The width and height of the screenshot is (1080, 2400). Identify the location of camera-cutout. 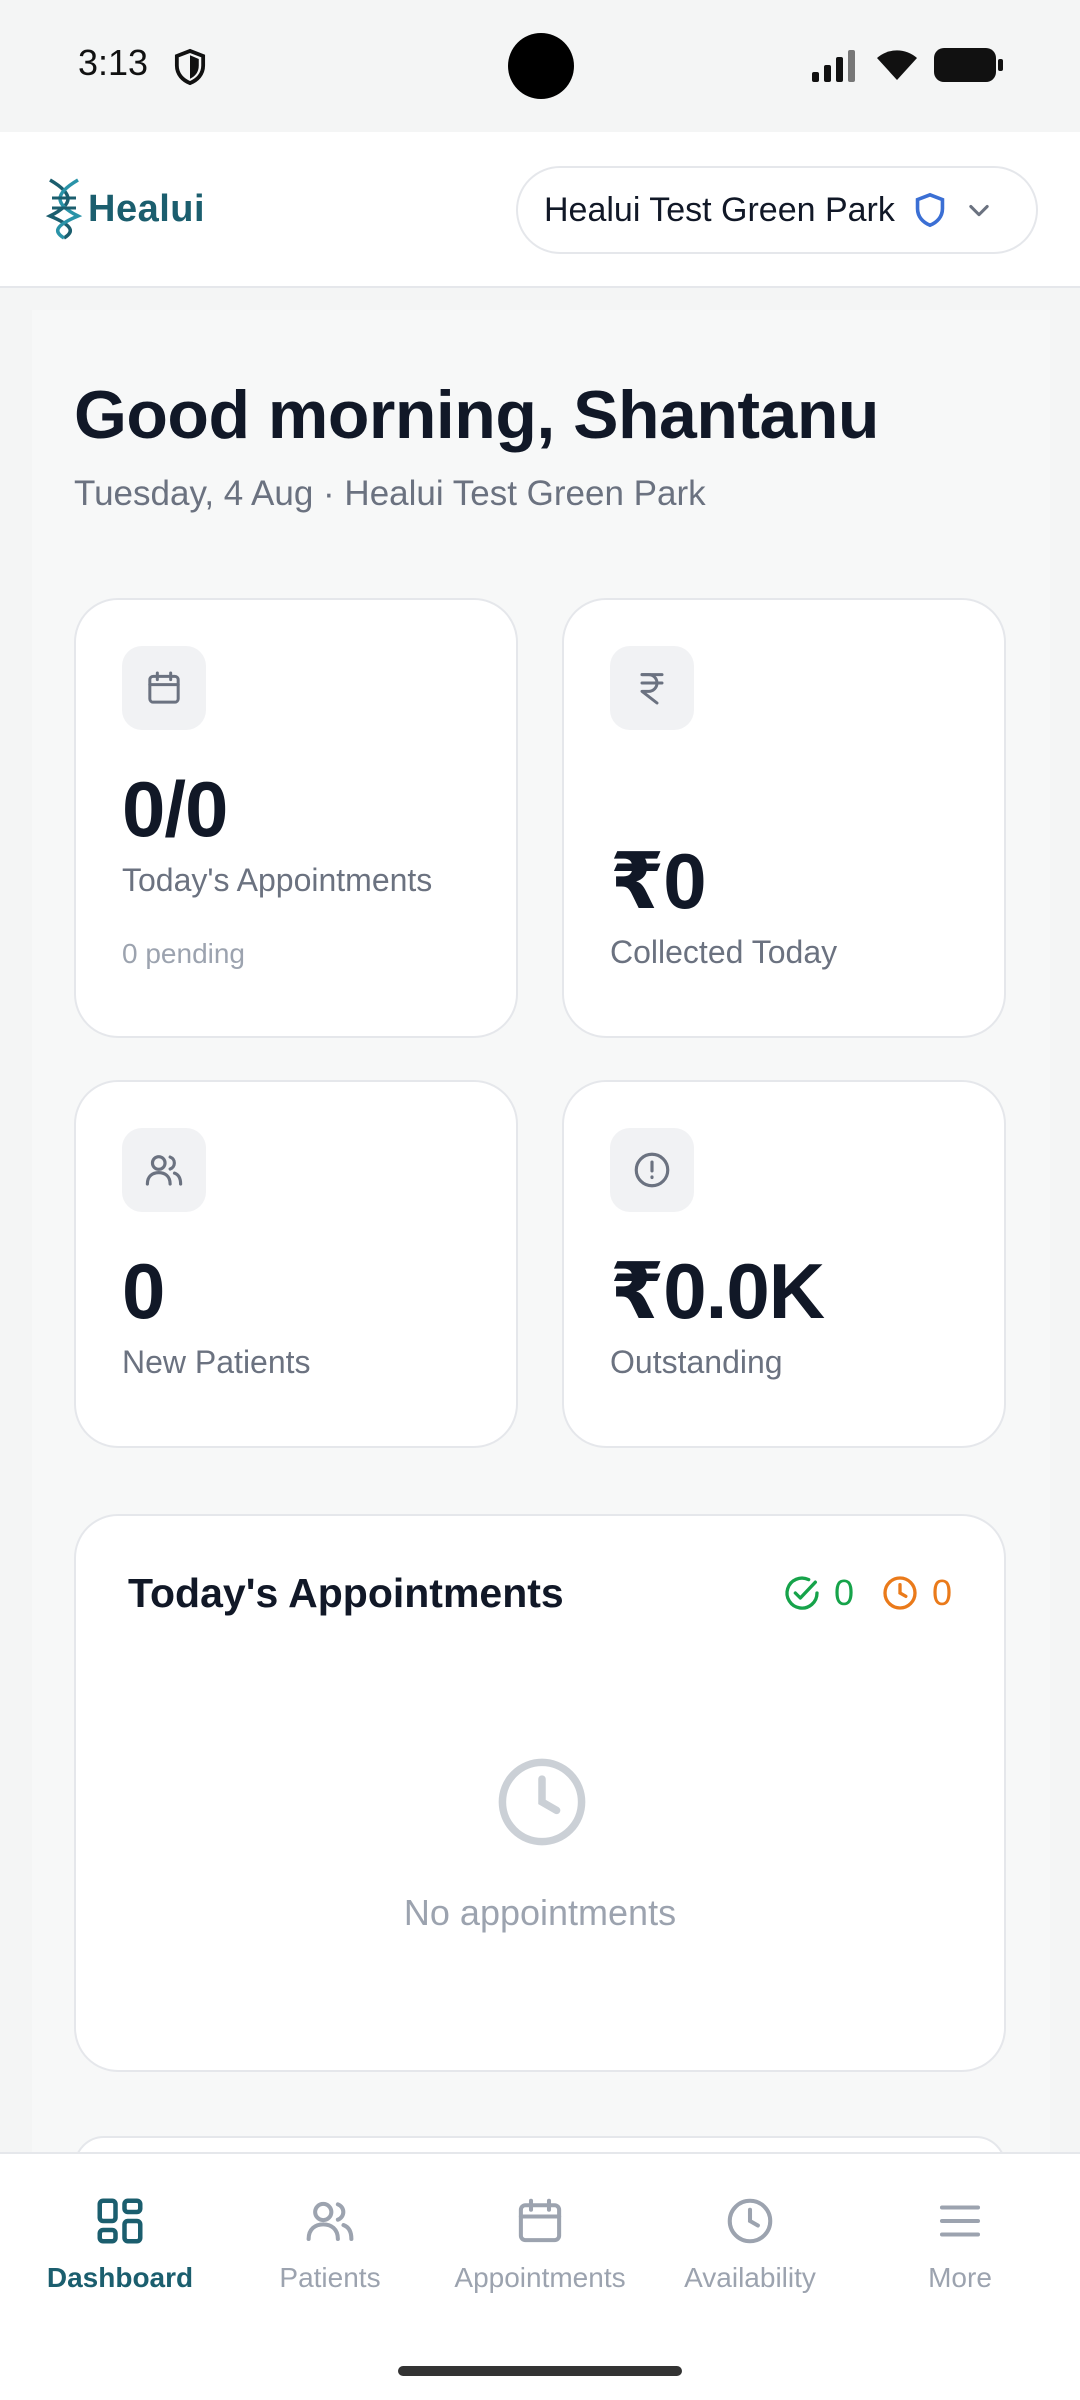
(541, 66).